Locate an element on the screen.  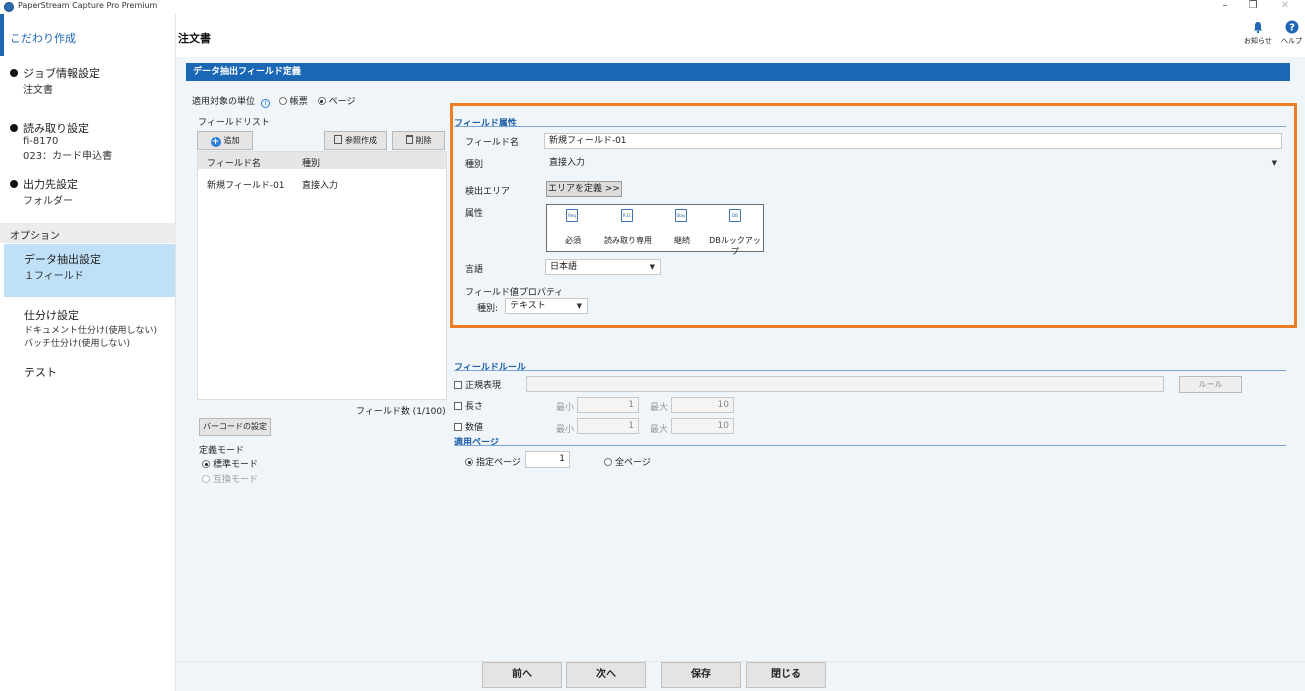
attribute-label: 属性 is located at coordinates (474, 214).